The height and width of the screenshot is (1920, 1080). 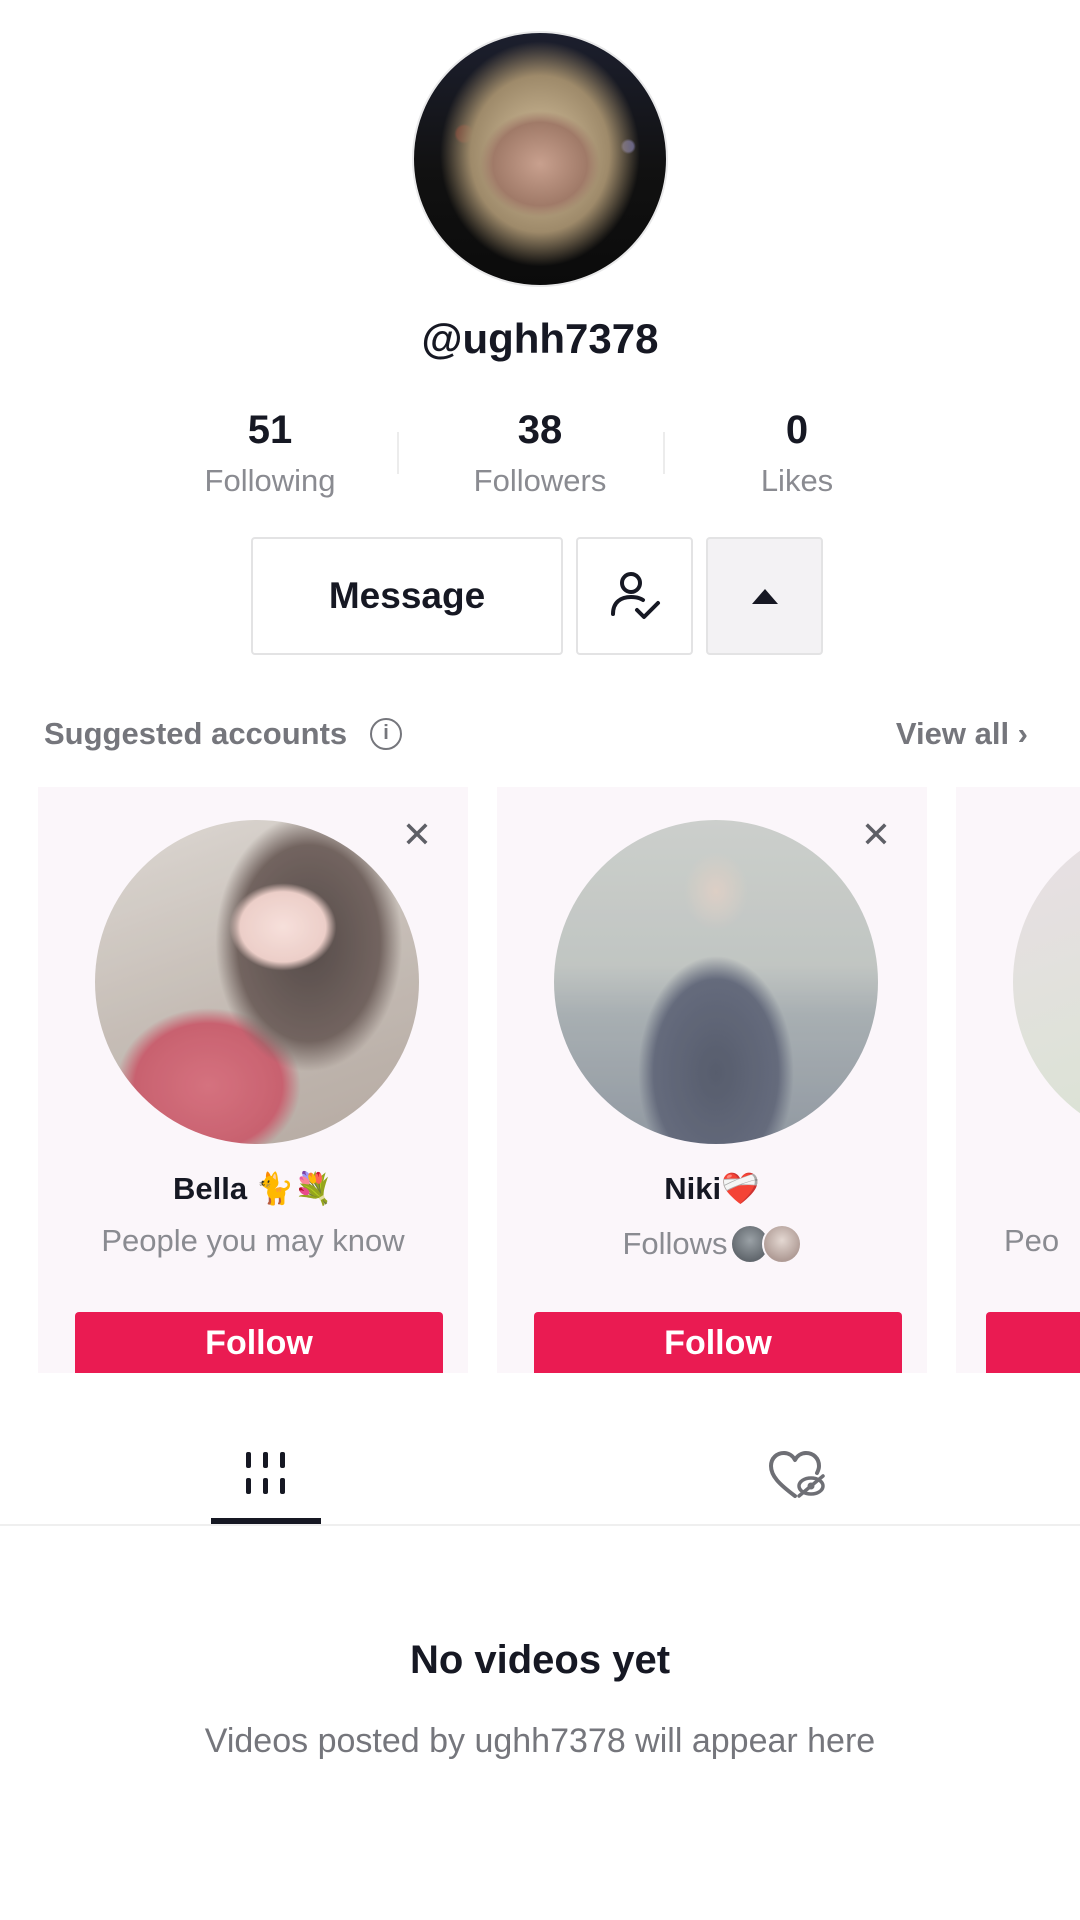 I want to click on view-all-link: View all ›, so click(x=962, y=734).